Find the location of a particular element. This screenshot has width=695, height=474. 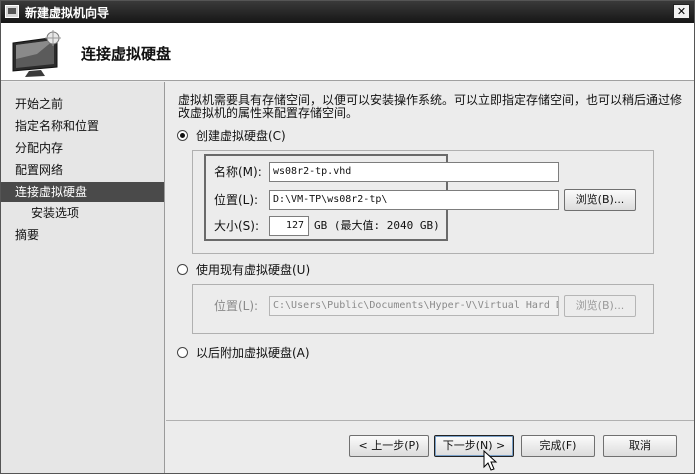

size-unit-label: GB (最大值: 2040 GB) is located at coordinates (377, 225).